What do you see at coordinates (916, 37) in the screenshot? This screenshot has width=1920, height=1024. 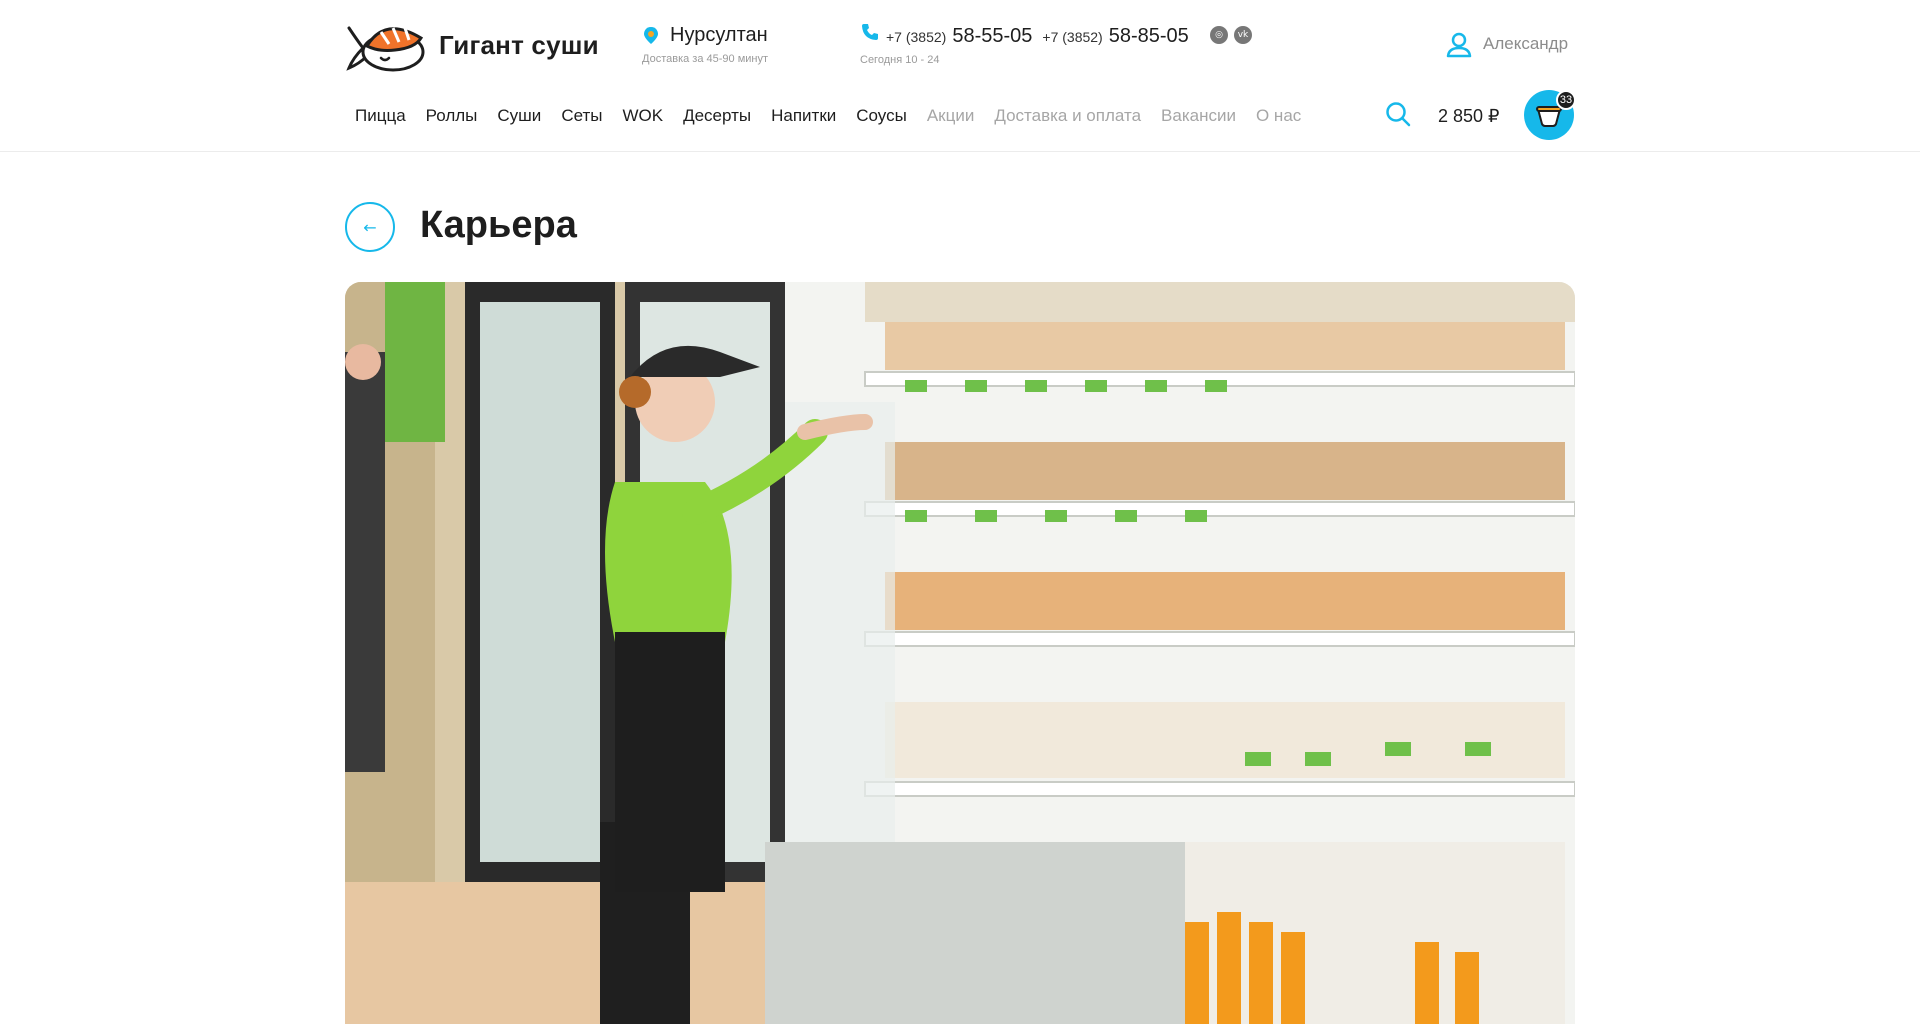 I see `phone-code-1: +7 (3852)` at bounding box center [916, 37].